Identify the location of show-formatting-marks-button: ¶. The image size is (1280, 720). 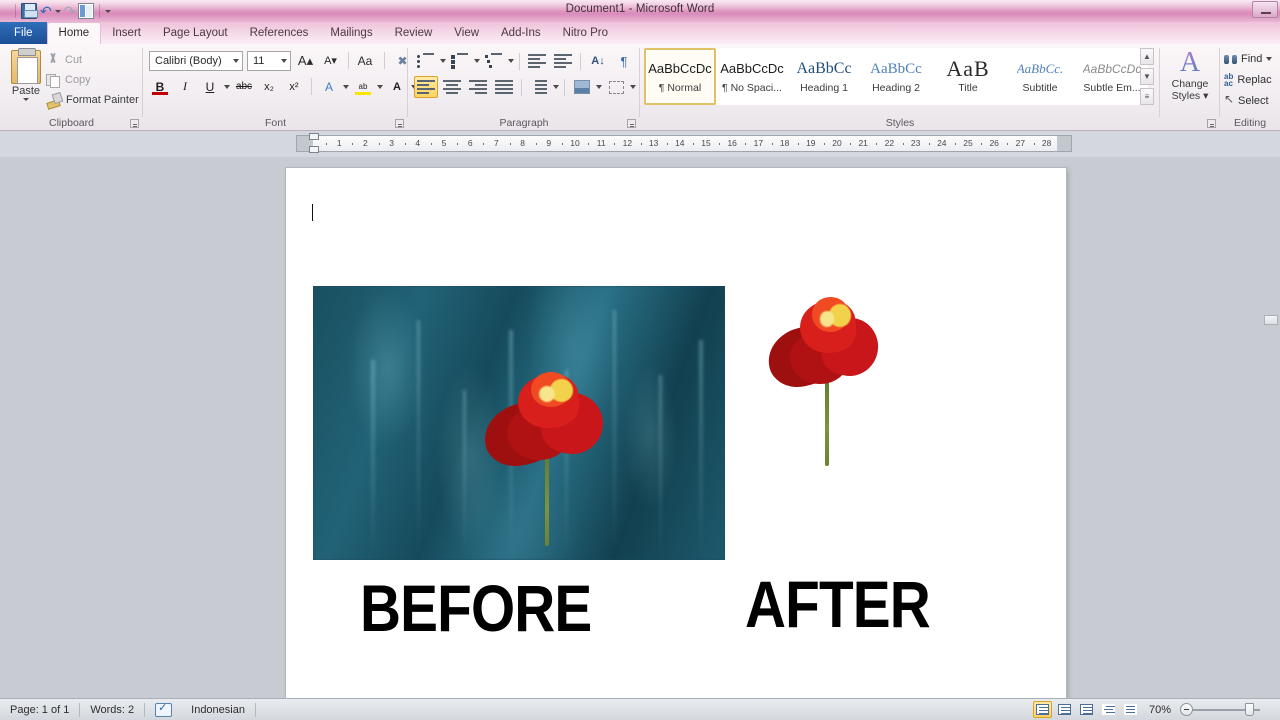
(624, 61).